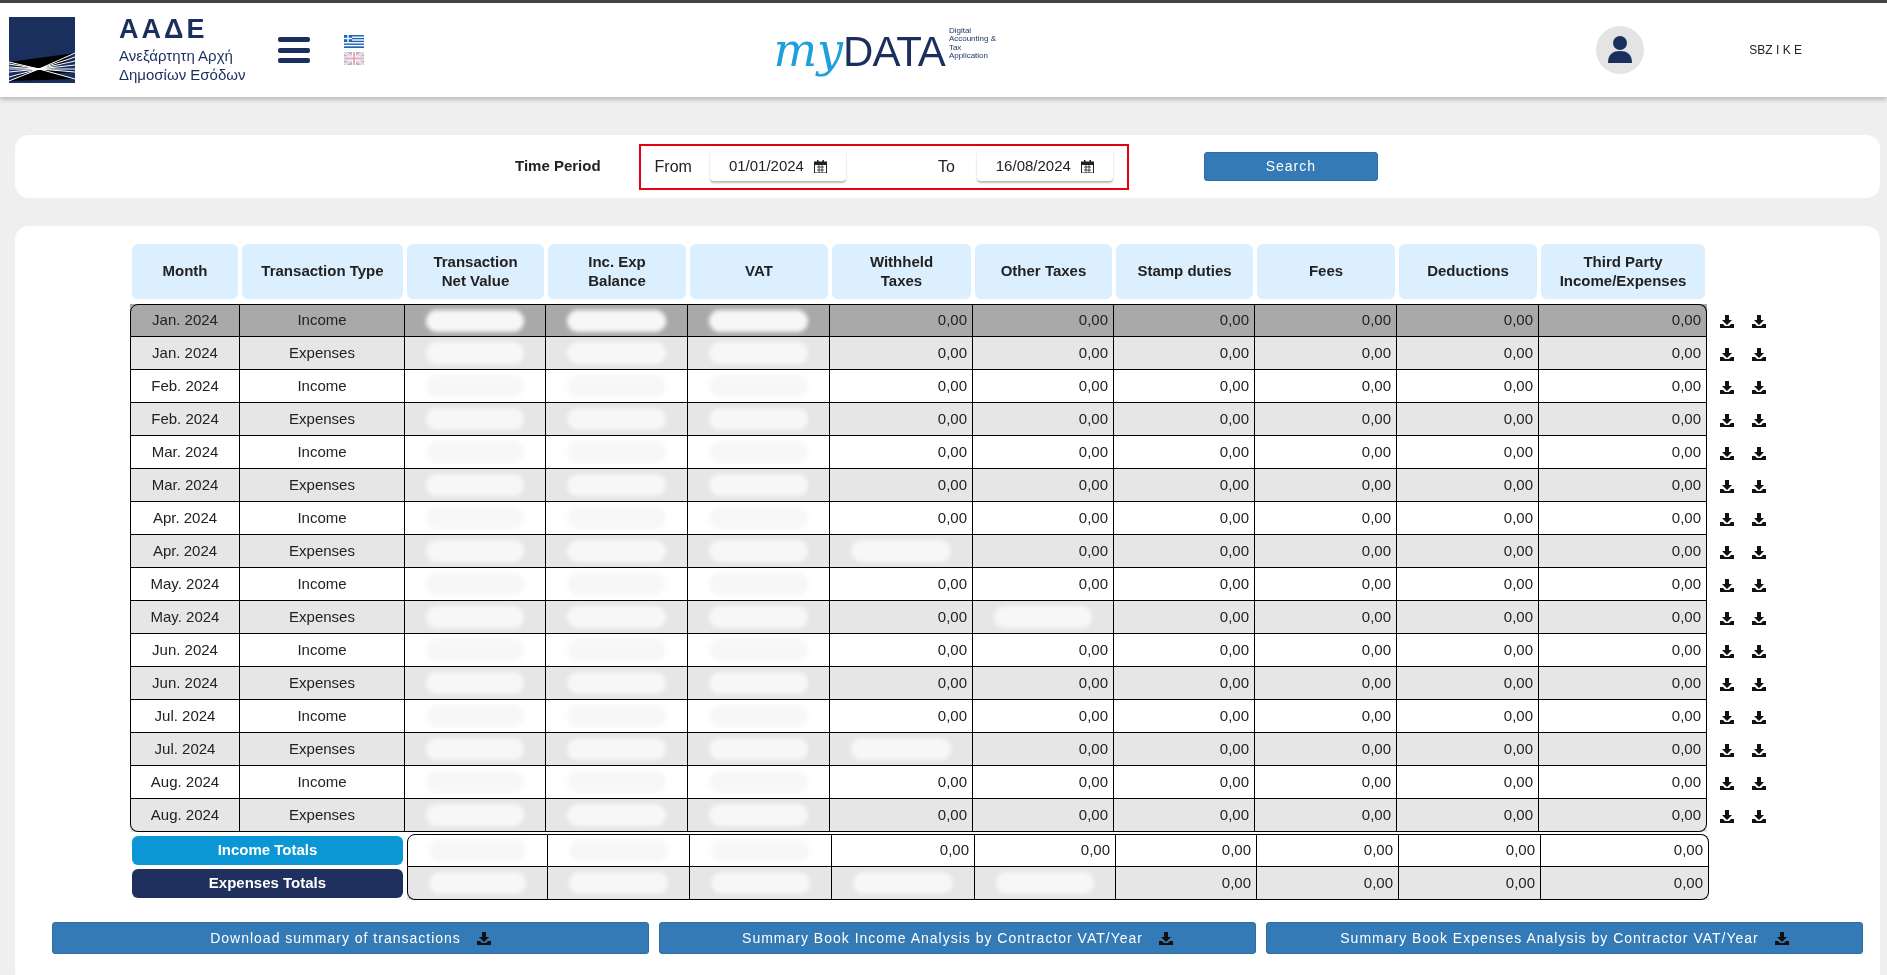 The width and height of the screenshot is (1887, 975). I want to click on column-header: Transaction Net Value, so click(475, 271).